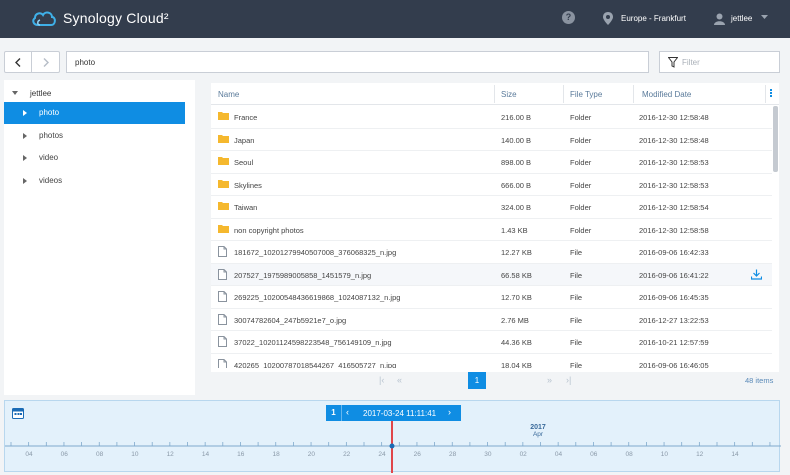  Describe the element at coordinates (241, 454) in the screenshot. I see `tick-label: 16` at that location.